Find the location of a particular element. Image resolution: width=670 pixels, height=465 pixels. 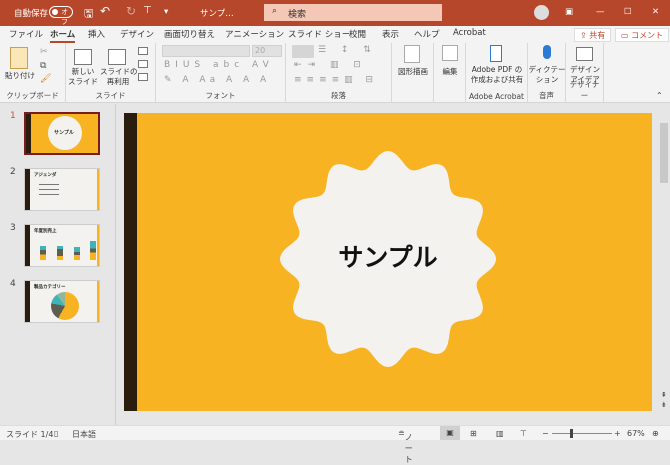

tab-transitions: 画面切り替え is located at coordinates (189, 34).